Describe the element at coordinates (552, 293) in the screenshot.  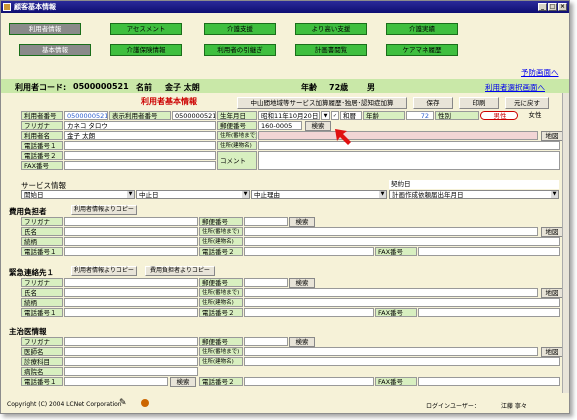
I see `em-map-button: 地図` at that location.